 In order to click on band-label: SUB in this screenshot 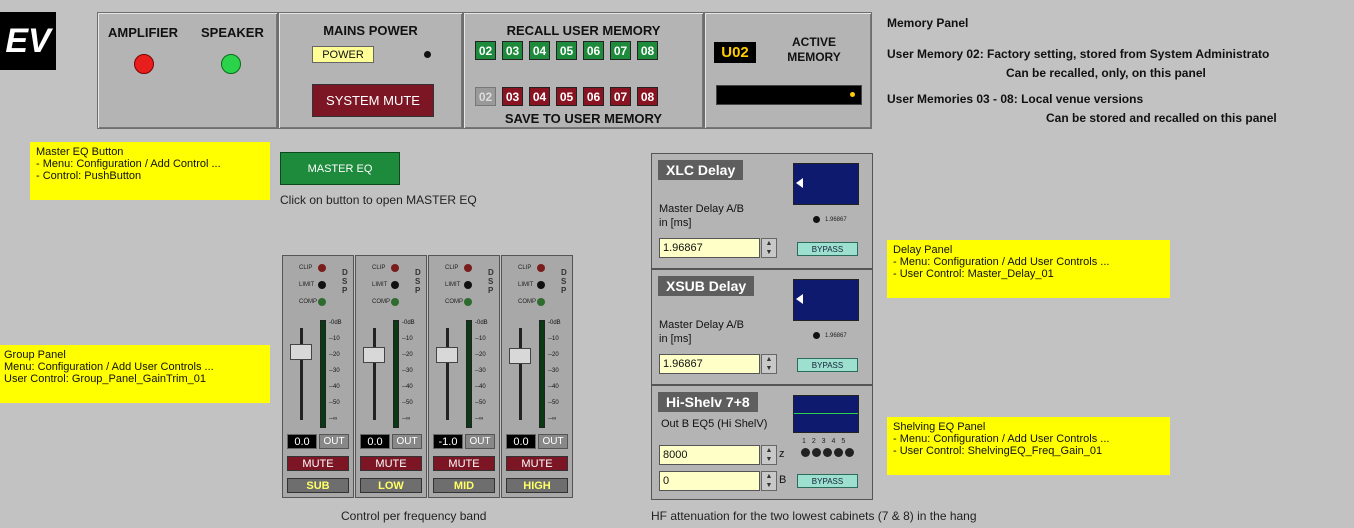, I will do `click(318, 485)`.